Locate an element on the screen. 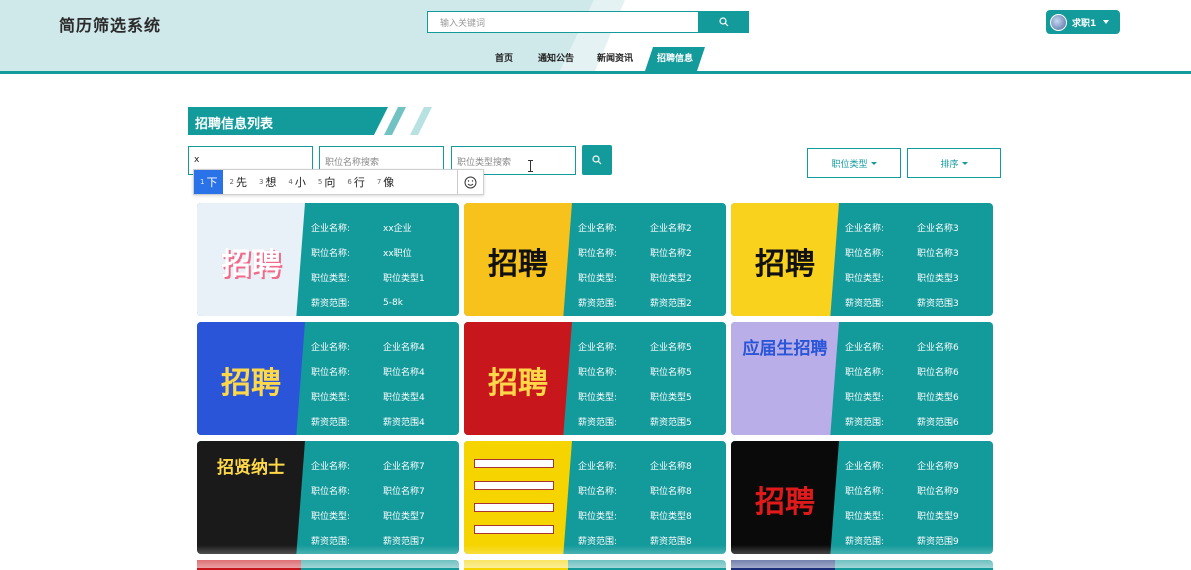 This screenshot has height=570, width=1191. job-card-row-position: 职位名称: 职位名称4 is located at coordinates (383, 371).